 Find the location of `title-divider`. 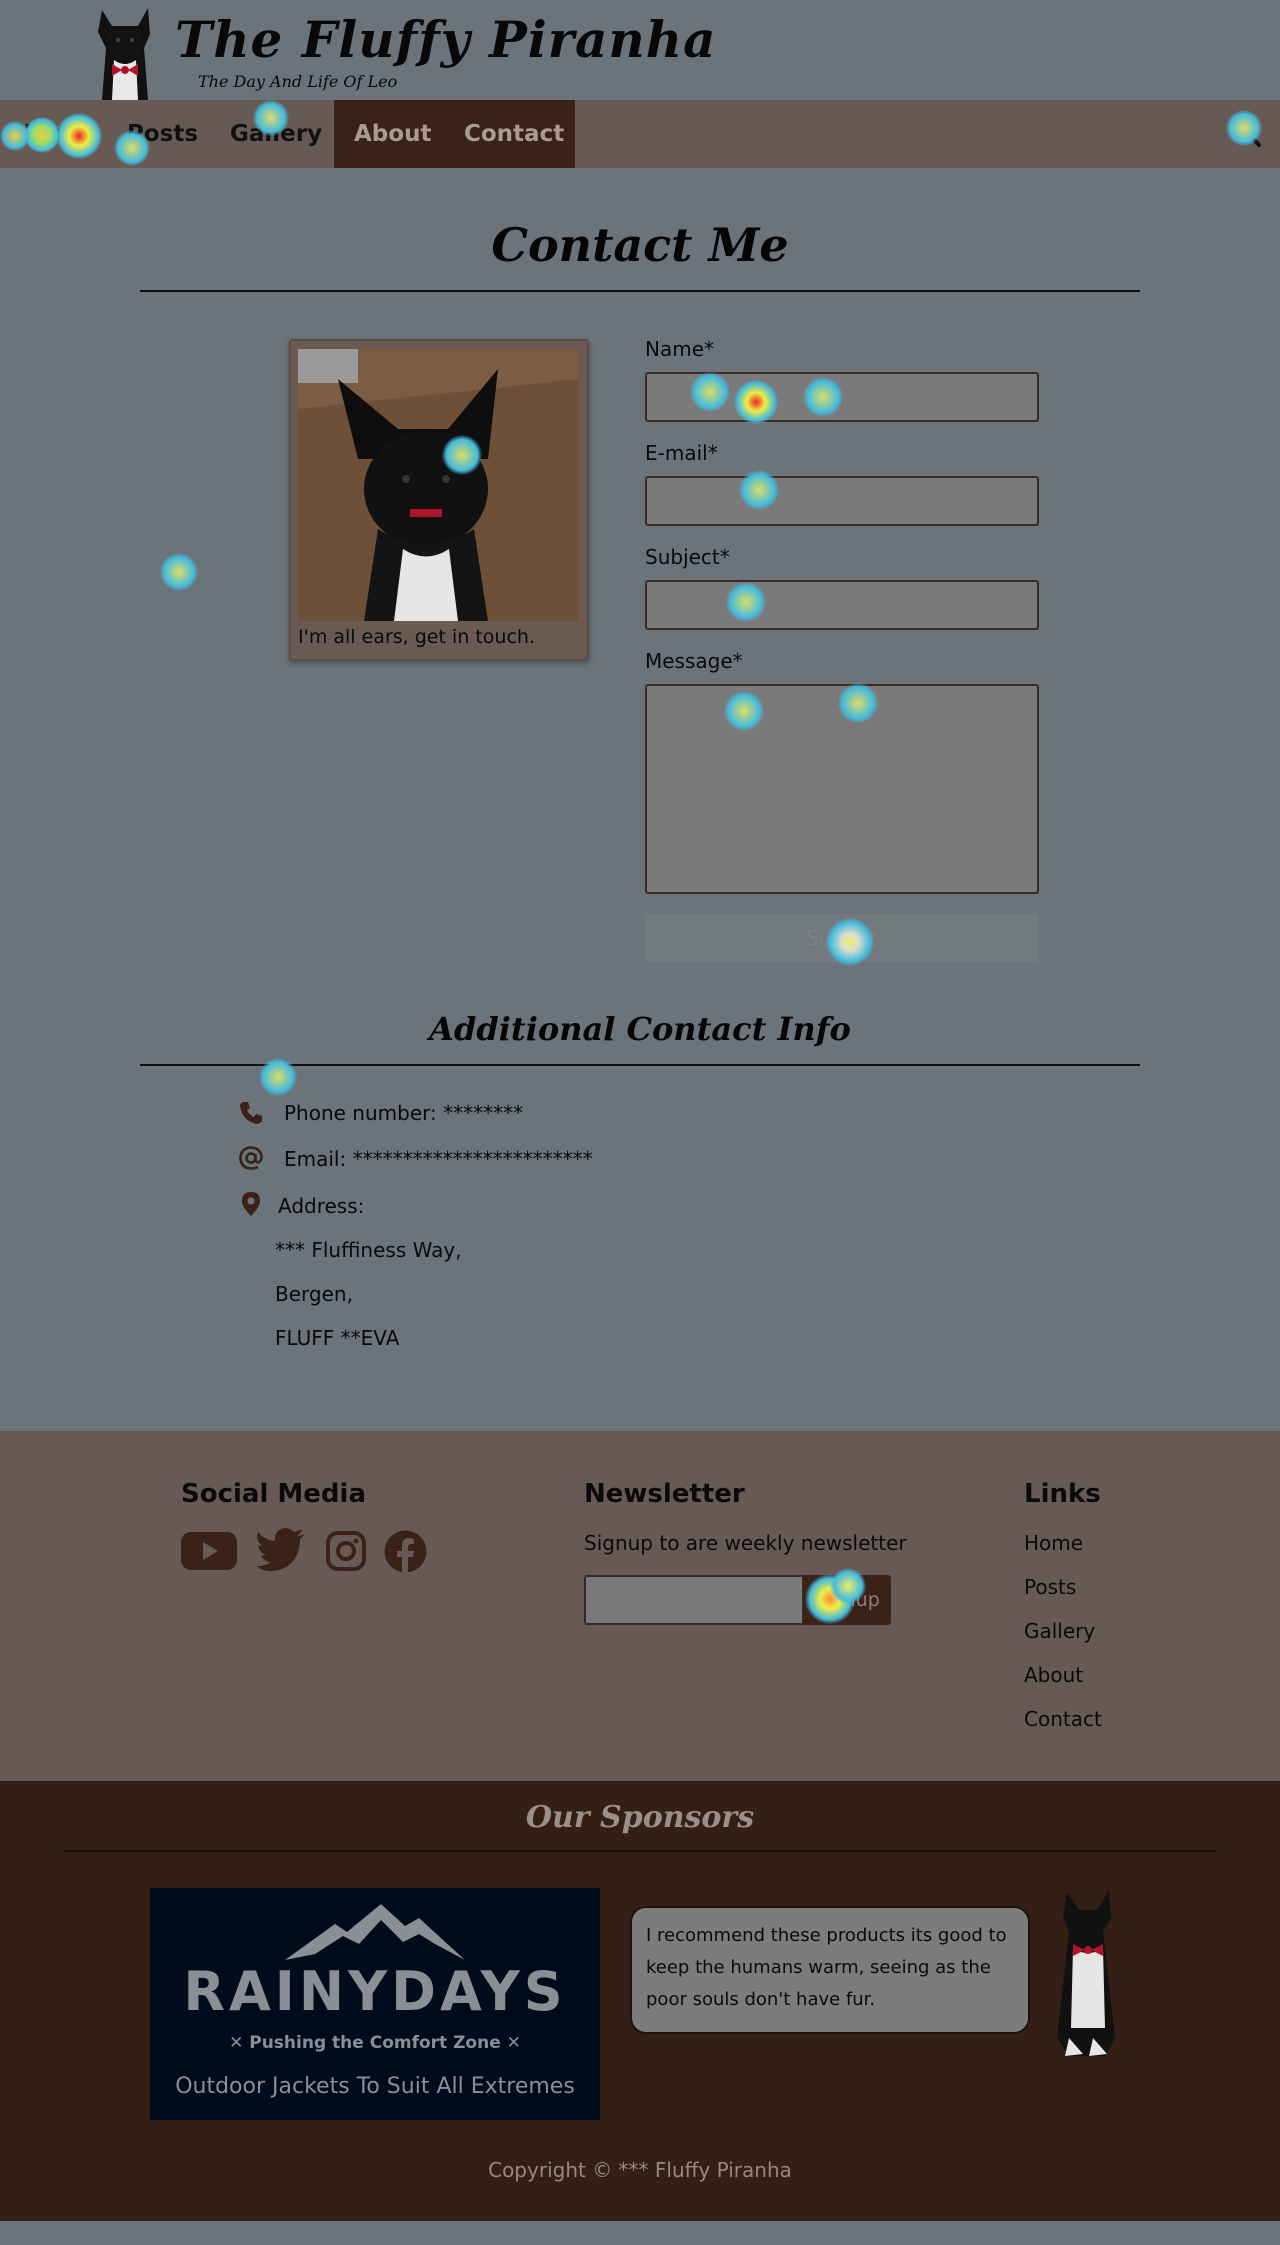

title-divider is located at coordinates (640, 291).